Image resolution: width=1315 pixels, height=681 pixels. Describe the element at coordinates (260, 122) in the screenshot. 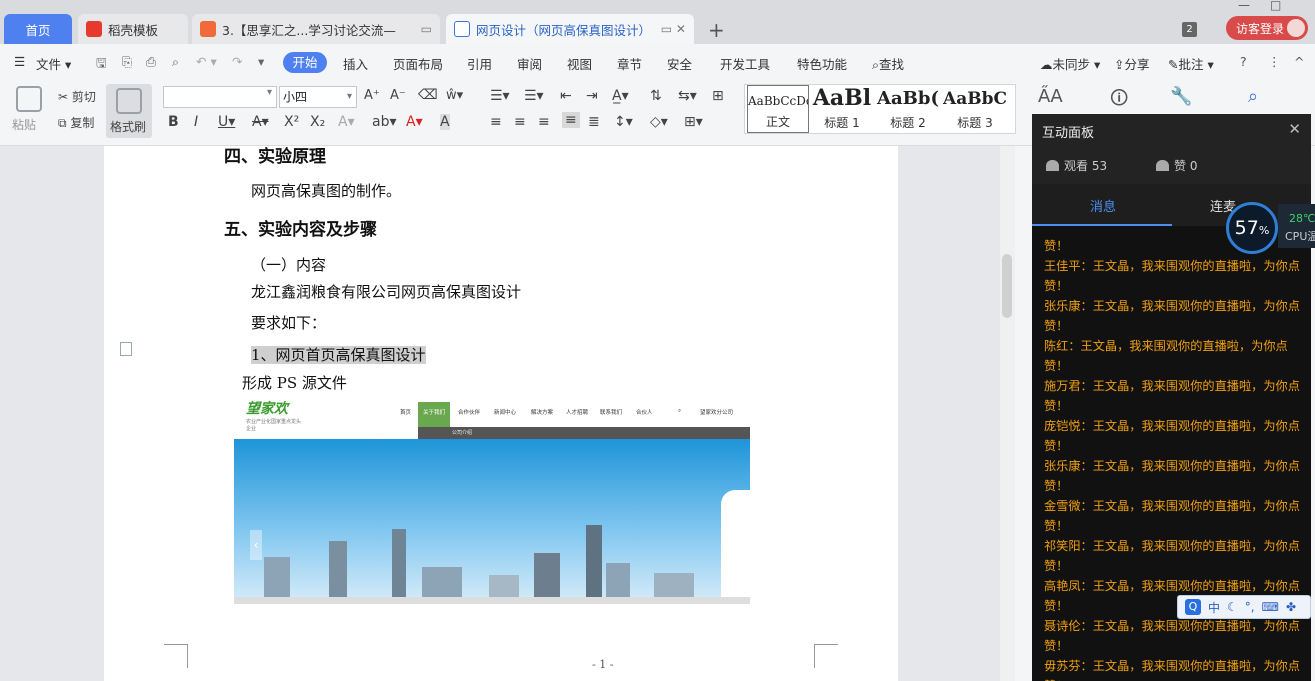

I see `strikethrough-button: A▾` at that location.